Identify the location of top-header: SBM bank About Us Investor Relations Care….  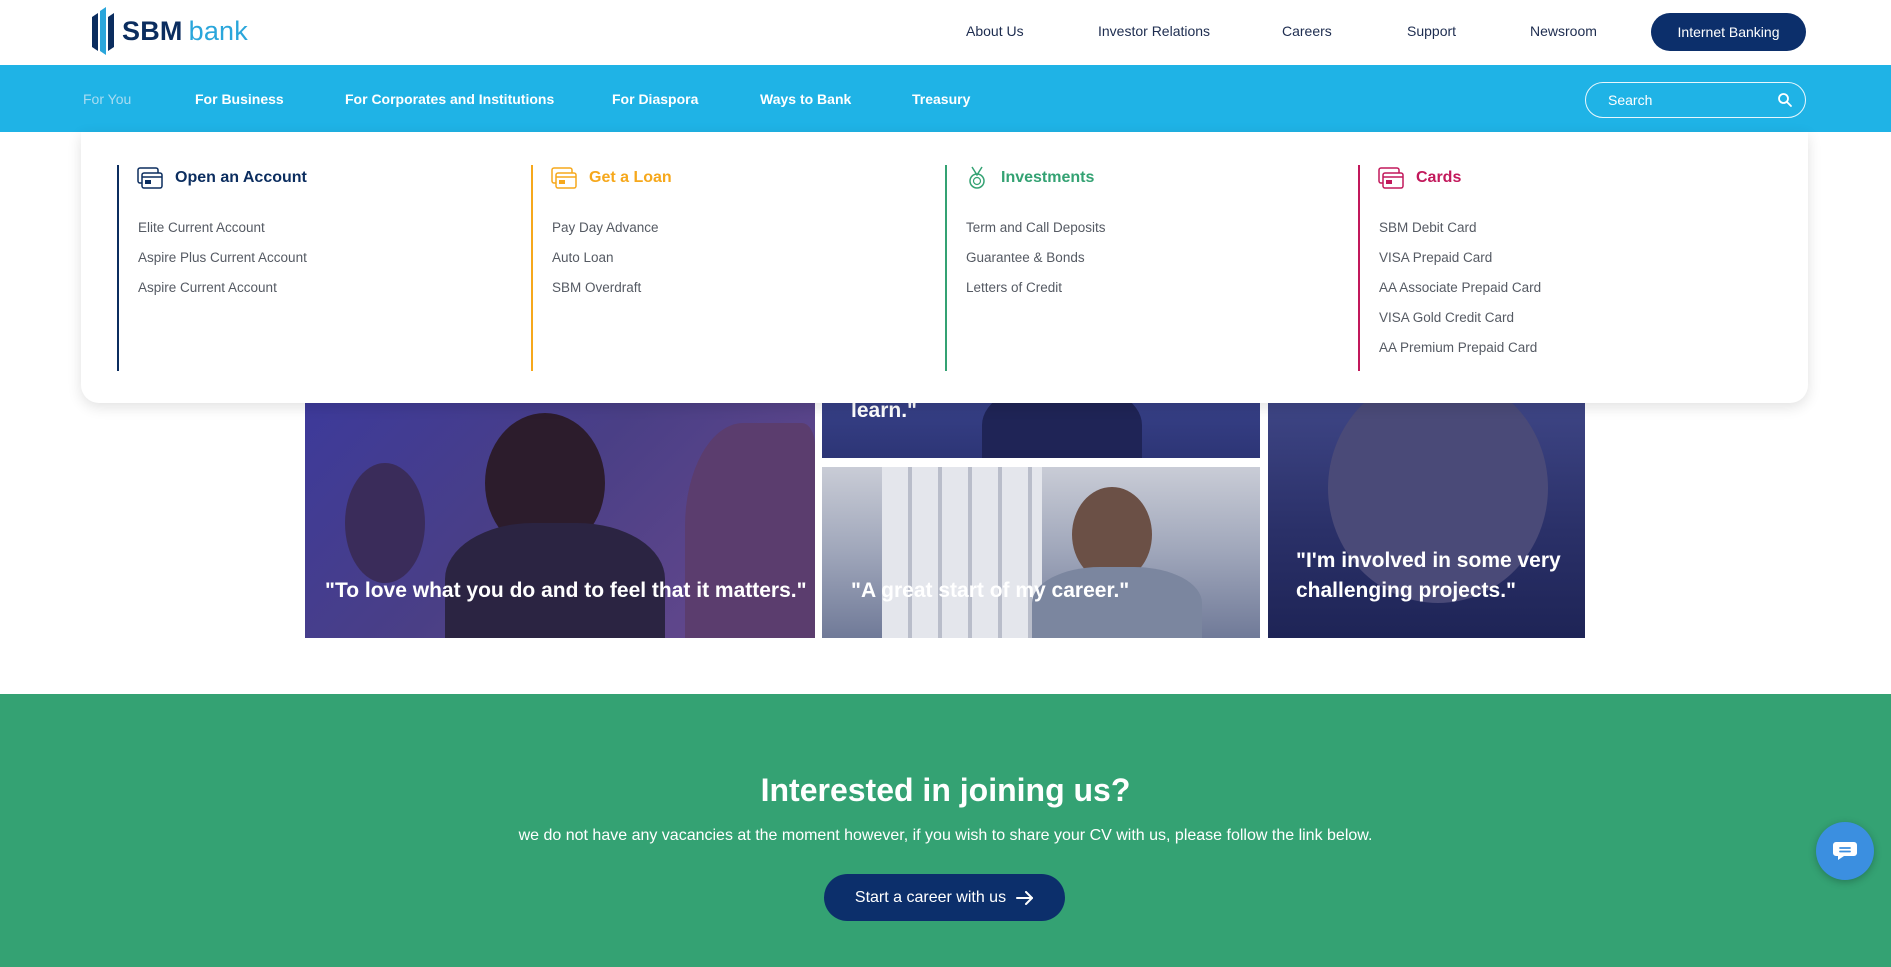
(945, 32).